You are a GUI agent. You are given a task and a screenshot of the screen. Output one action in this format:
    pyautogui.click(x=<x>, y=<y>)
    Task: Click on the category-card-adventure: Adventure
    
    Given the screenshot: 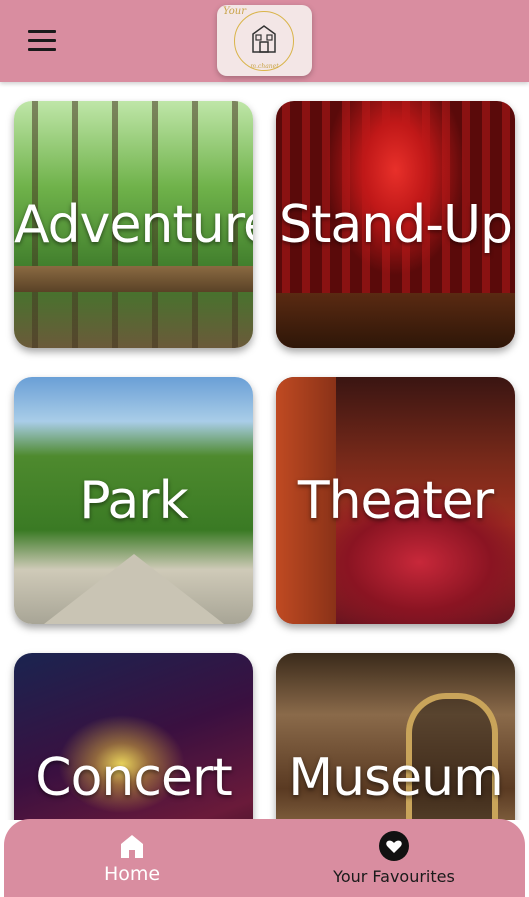 What is the action you would take?
    pyautogui.click(x=133, y=224)
    